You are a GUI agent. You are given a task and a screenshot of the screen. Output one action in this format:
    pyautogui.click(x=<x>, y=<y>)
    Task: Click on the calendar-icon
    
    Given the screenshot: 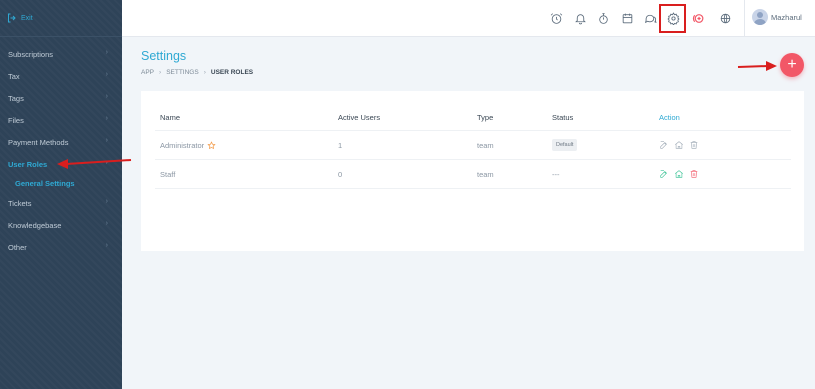 What is the action you would take?
    pyautogui.click(x=627, y=18)
    